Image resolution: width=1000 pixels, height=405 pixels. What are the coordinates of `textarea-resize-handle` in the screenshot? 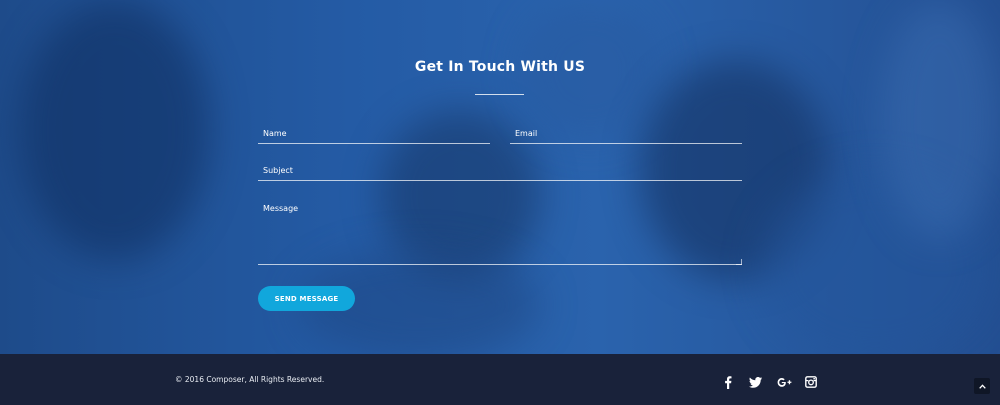 It's located at (739, 262).